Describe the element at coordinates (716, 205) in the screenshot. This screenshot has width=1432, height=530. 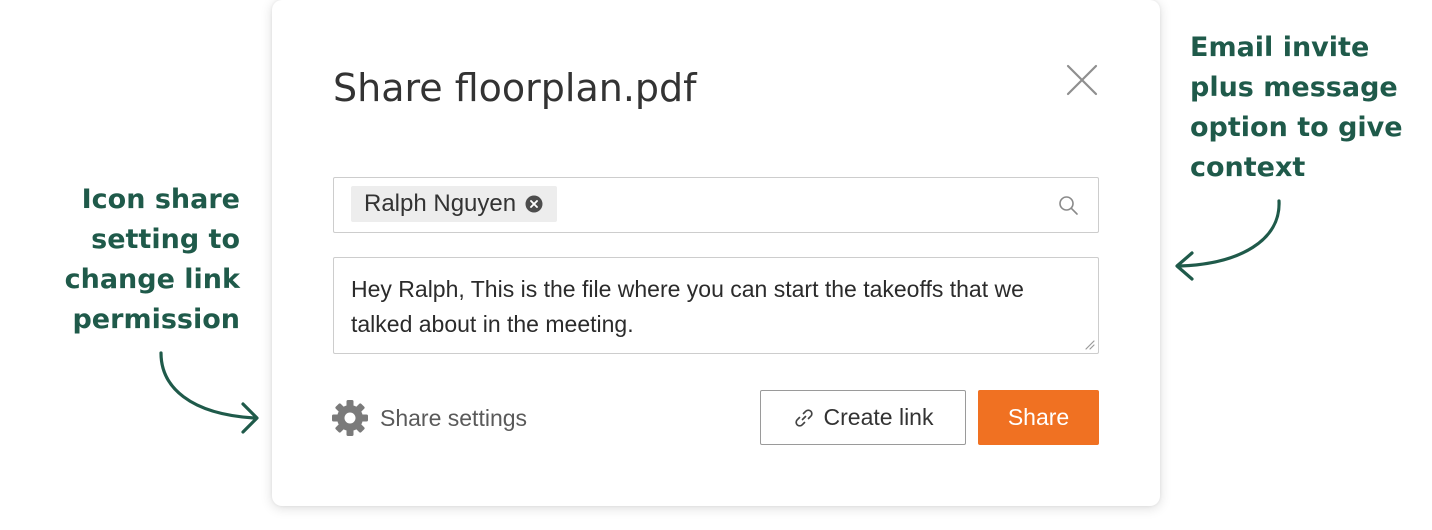
I see `recipient-input: Ralph Nguyen` at that location.